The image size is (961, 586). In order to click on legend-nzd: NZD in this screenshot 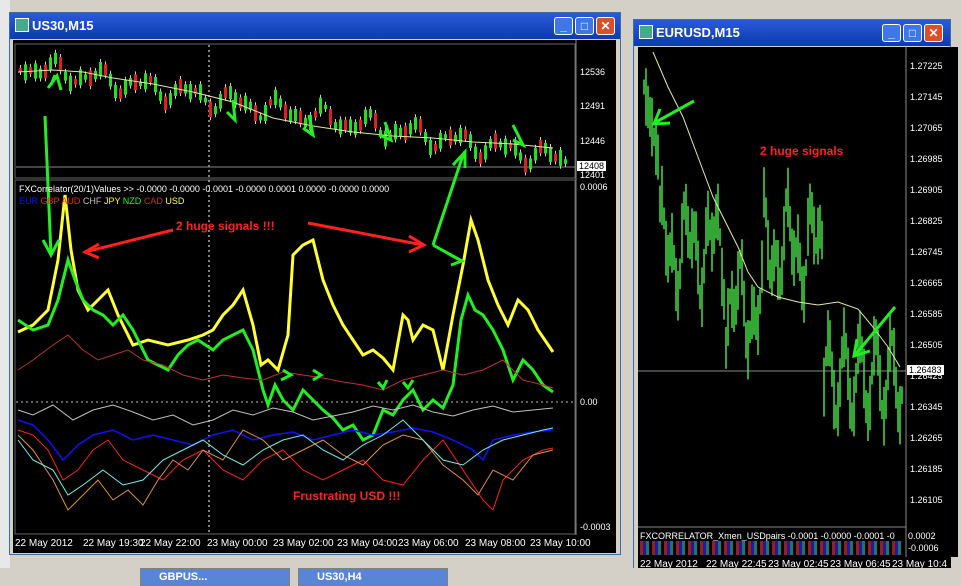, I will do `click(132, 201)`.